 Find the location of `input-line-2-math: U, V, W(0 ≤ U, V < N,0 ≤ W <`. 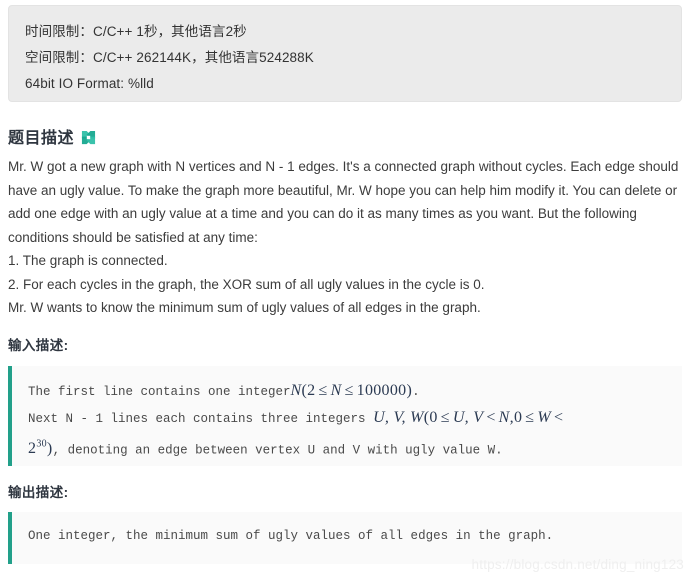

input-line-2-math: U, V, W(0 ≤ U, V < N,0 ≤ W < is located at coordinates (468, 417).